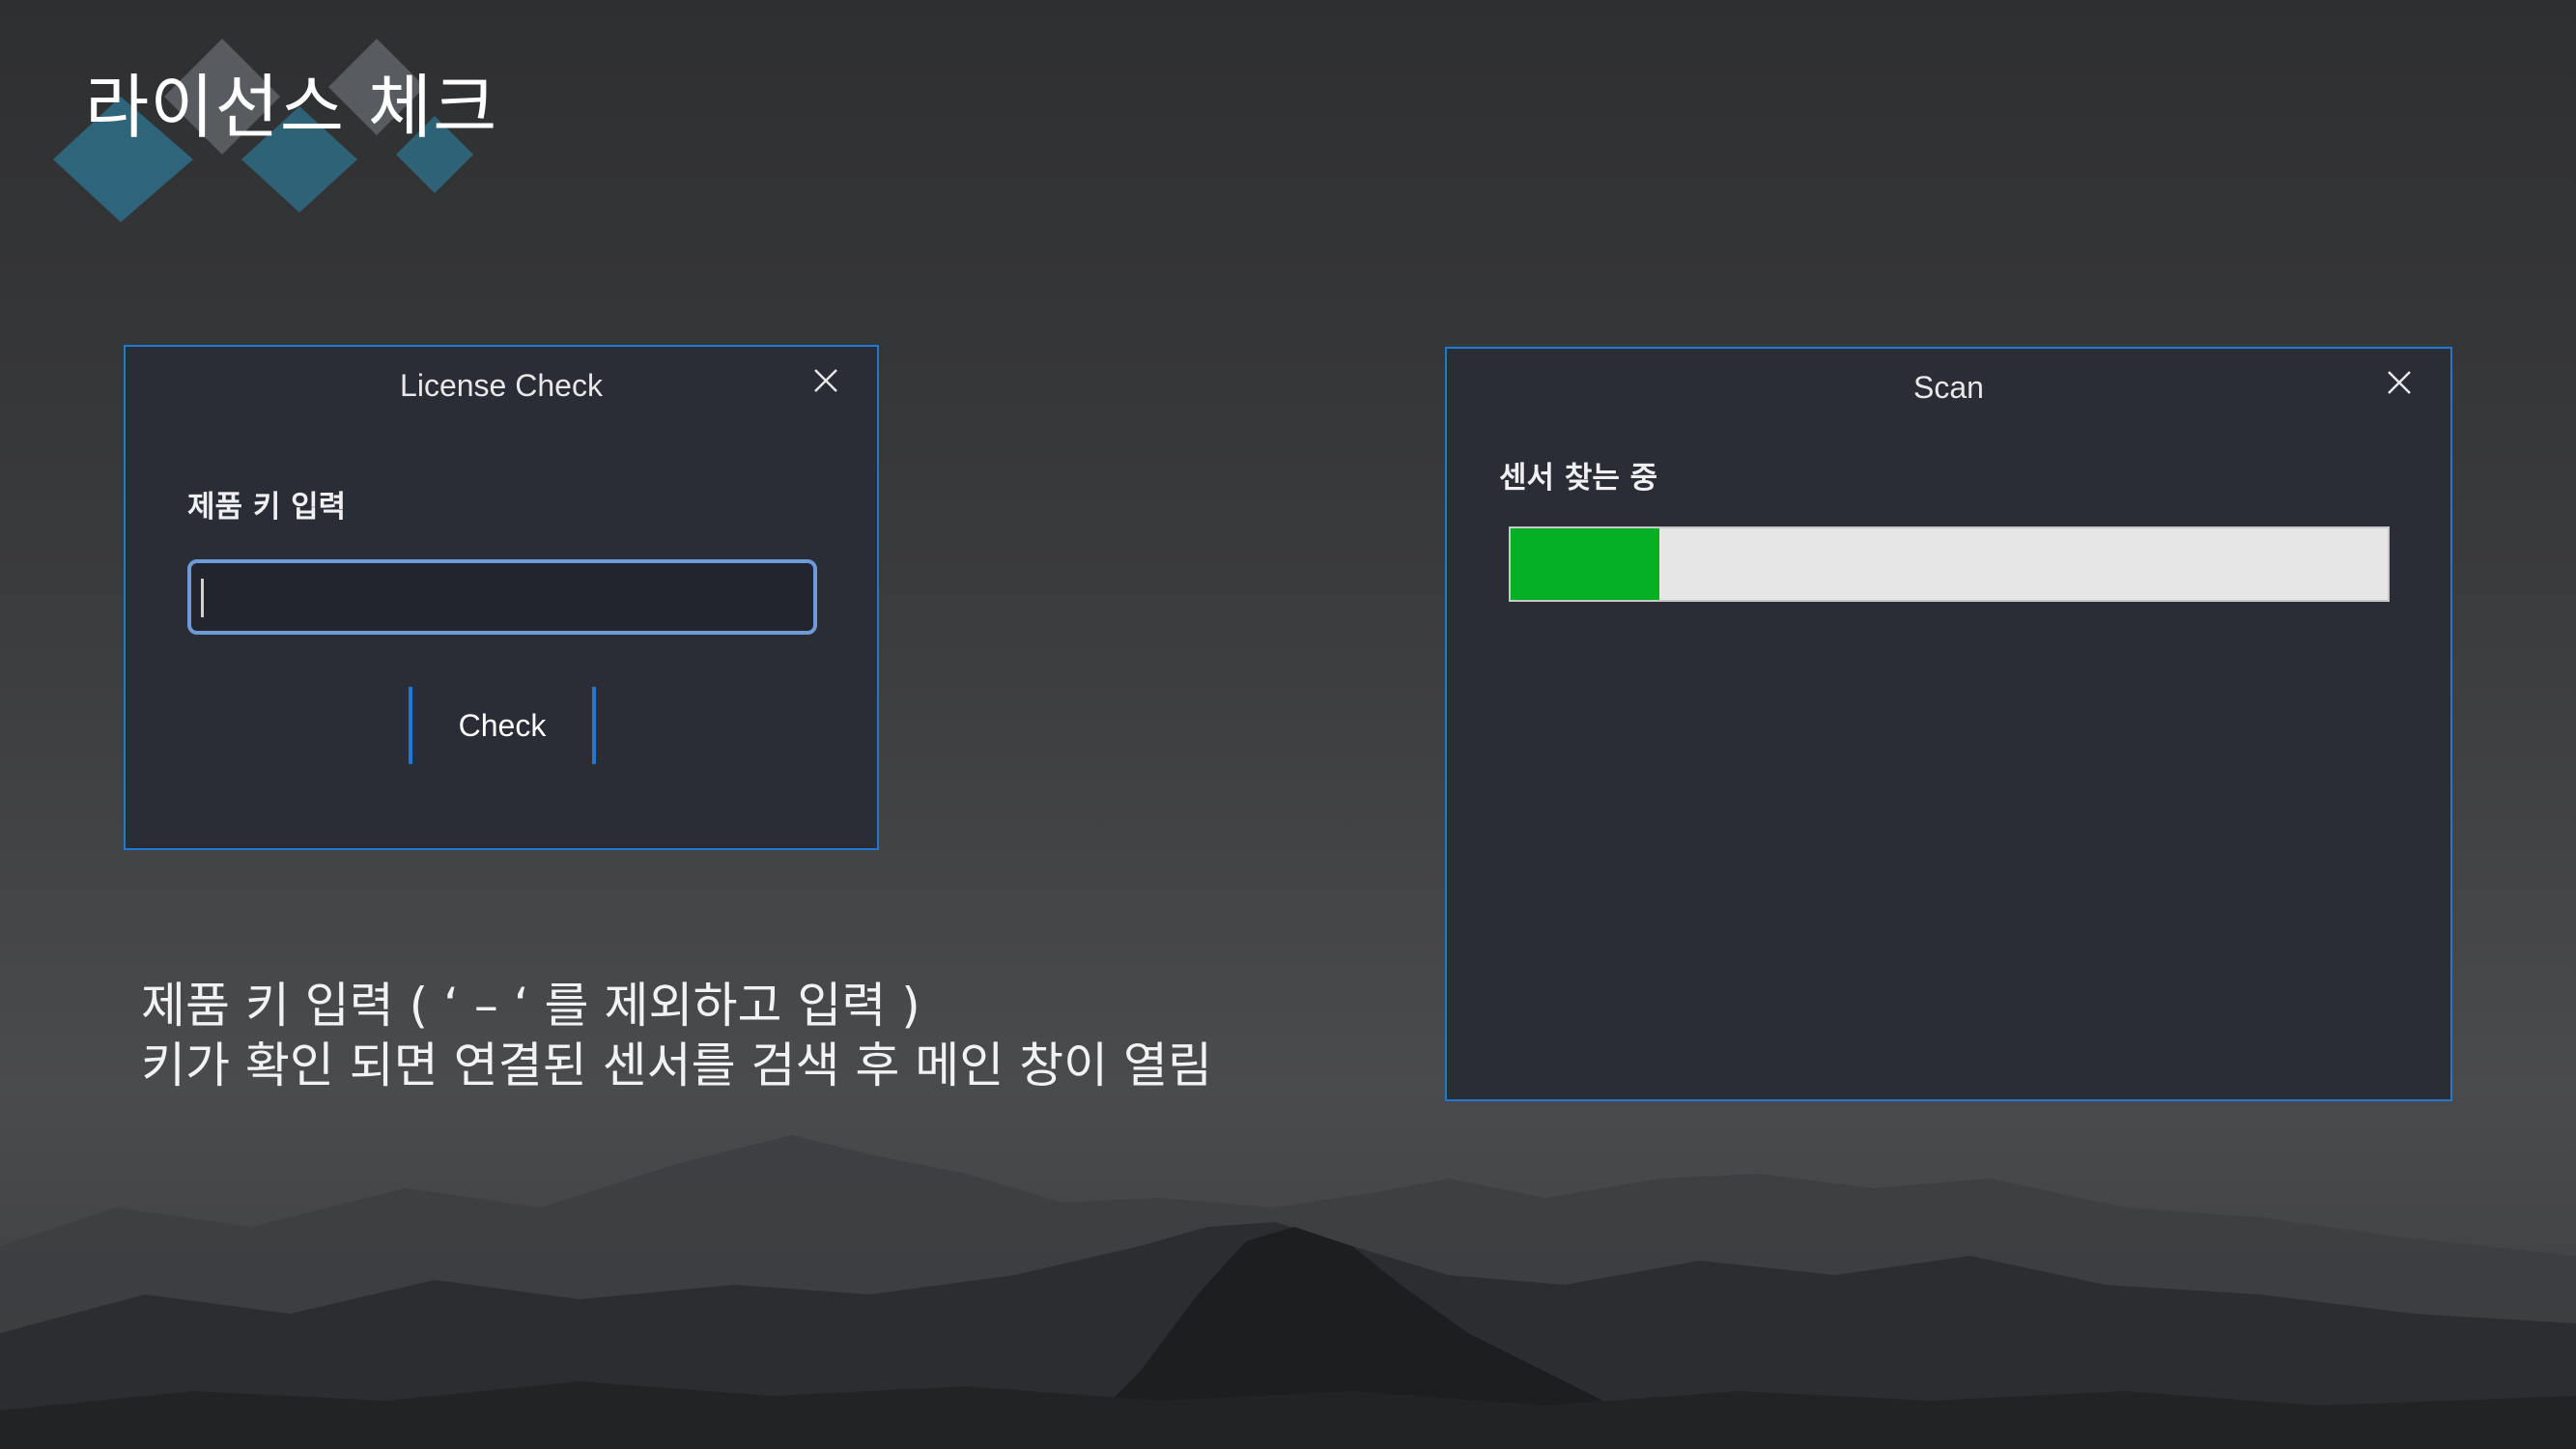  What do you see at coordinates (530, 1006) in the screenshot?
I see `caption-line-1: 제품 키 입력 ( ‘ – ‘ 를 제외하고 입력 )` at bounding box center [530, 1006].